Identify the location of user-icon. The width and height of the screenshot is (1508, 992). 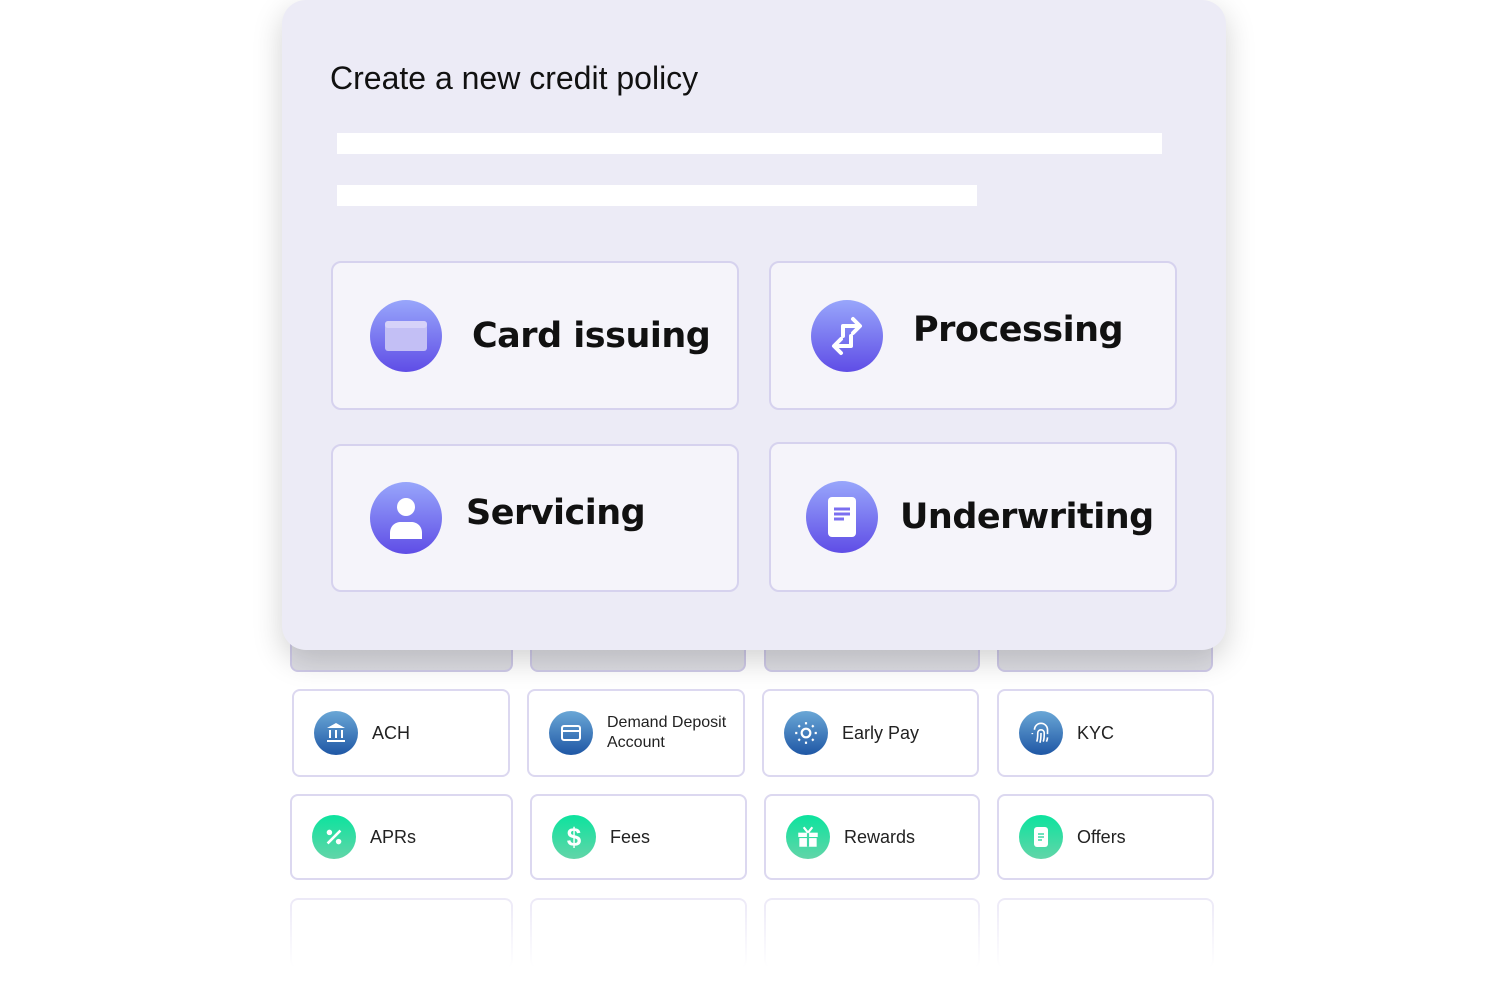
(406, 518).